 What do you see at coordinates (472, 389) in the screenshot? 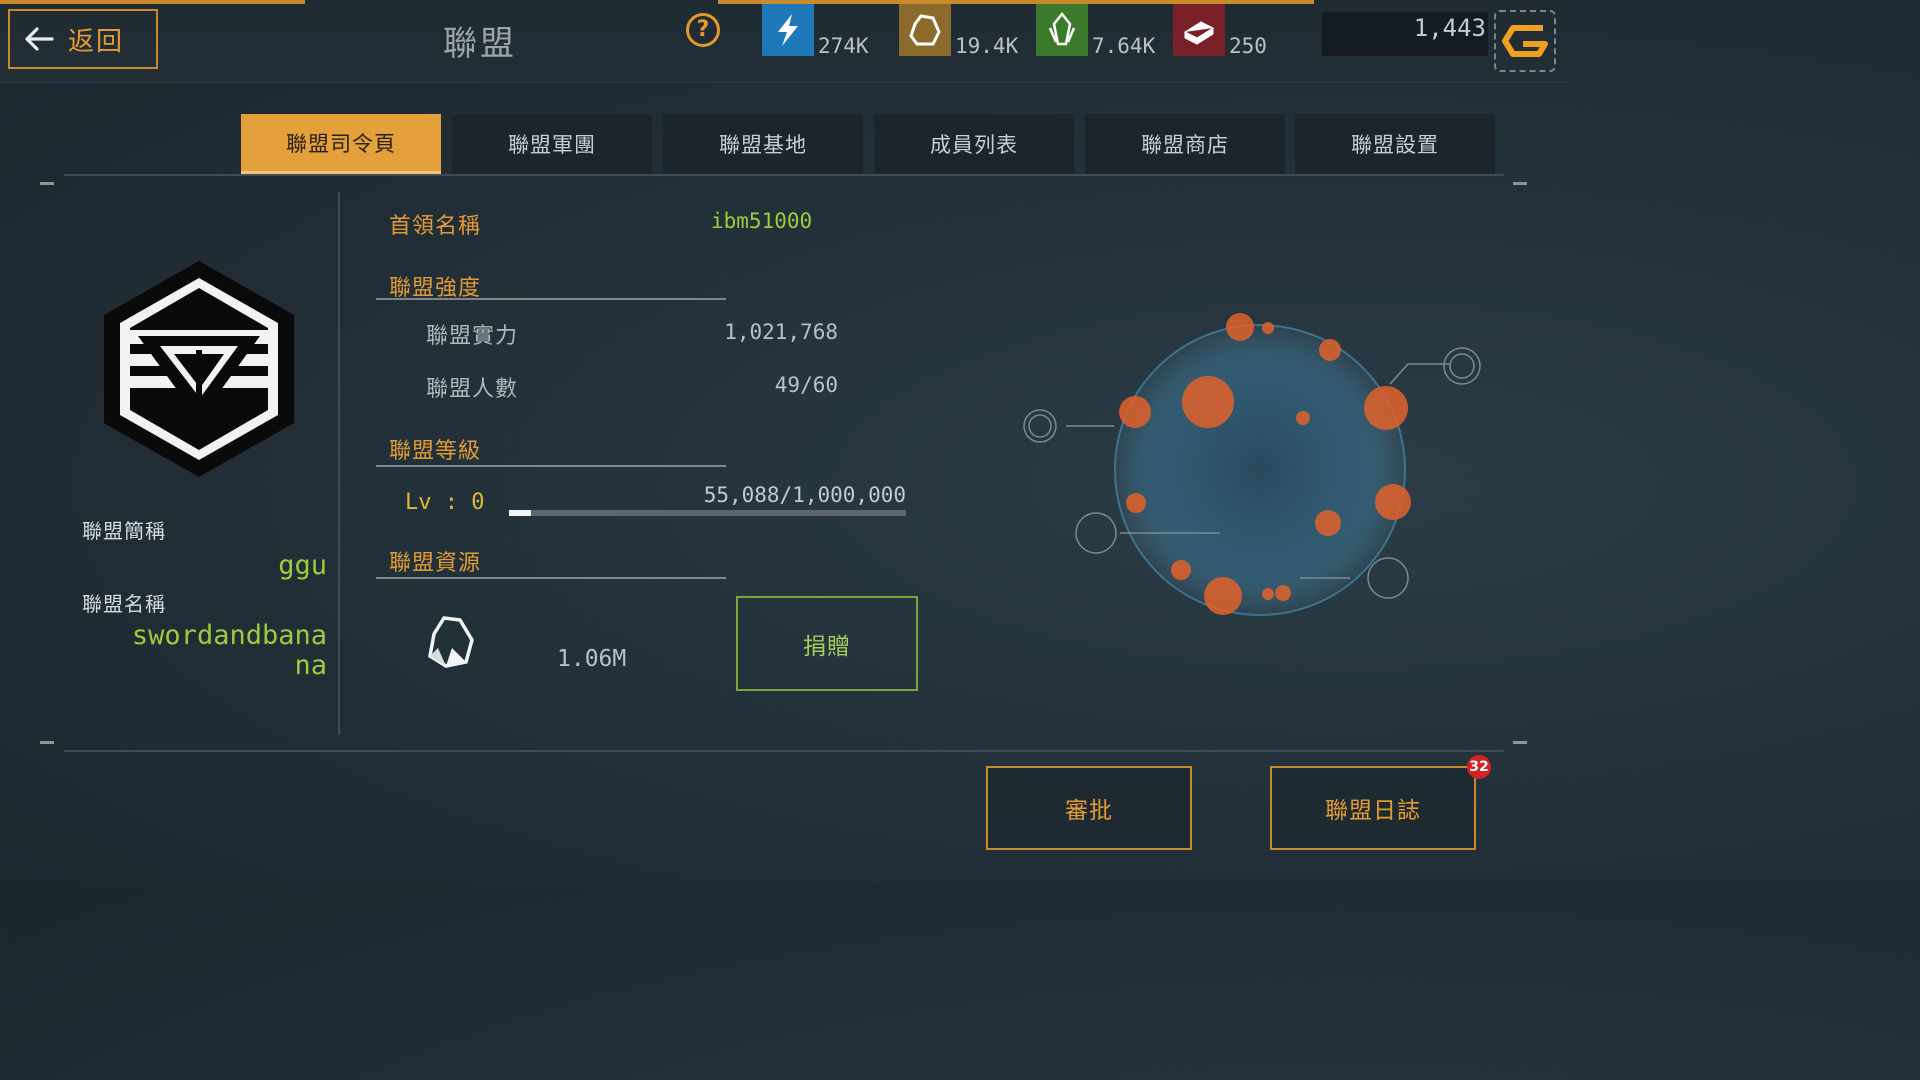
I see `members-label: 聯盟人數` at bounding box center [472, 389].